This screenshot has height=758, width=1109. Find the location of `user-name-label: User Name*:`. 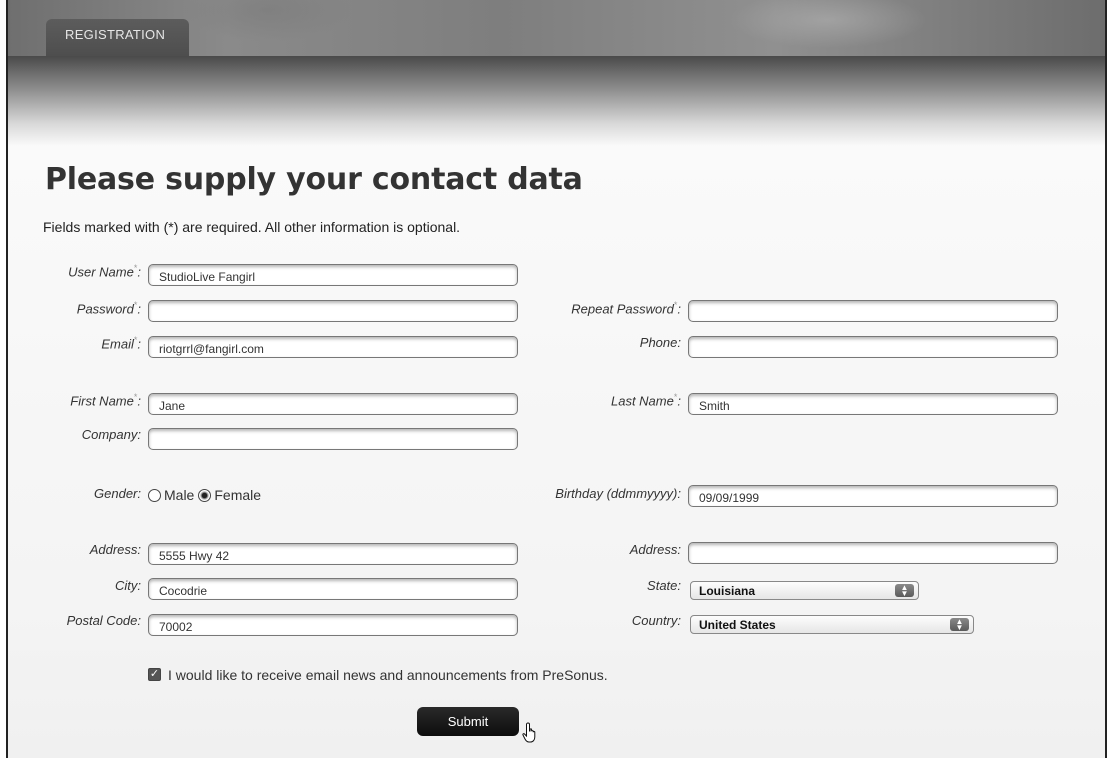

user-name-label: User Name*: is located at coordinates (104, 271).